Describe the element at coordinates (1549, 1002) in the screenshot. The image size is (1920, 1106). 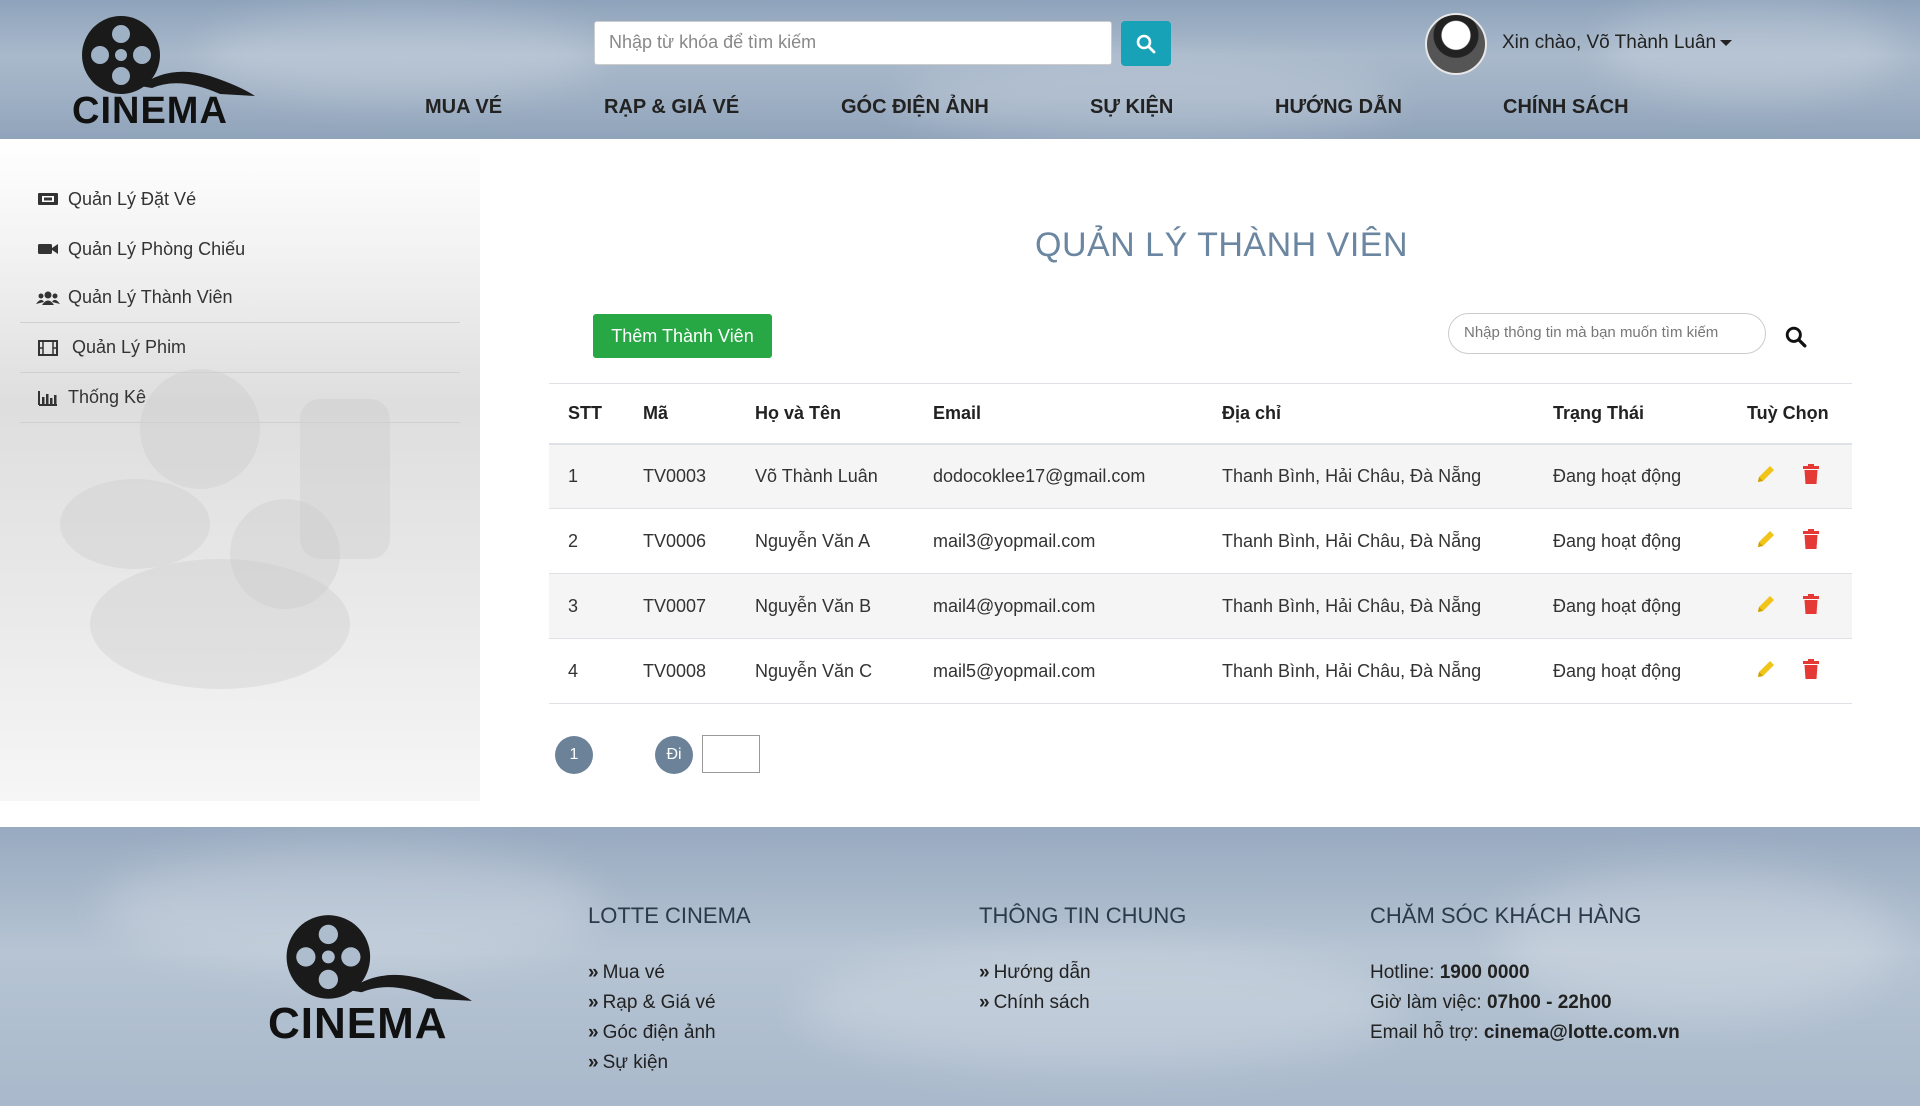
I see `hours-value: 07h00 - 22h00` at that location.